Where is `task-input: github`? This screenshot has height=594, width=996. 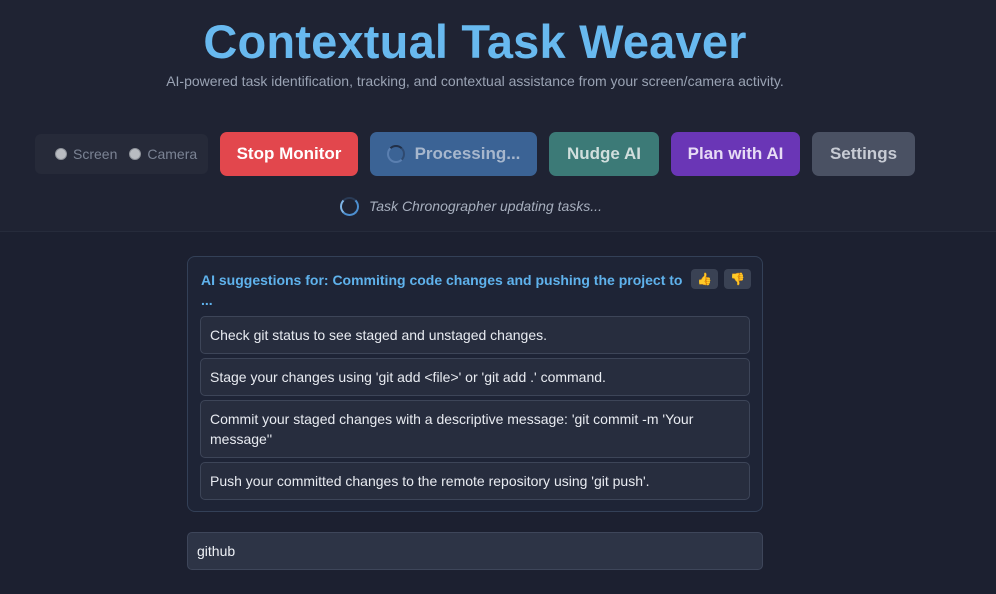 task-input: github is located at coordinates (475, 551).